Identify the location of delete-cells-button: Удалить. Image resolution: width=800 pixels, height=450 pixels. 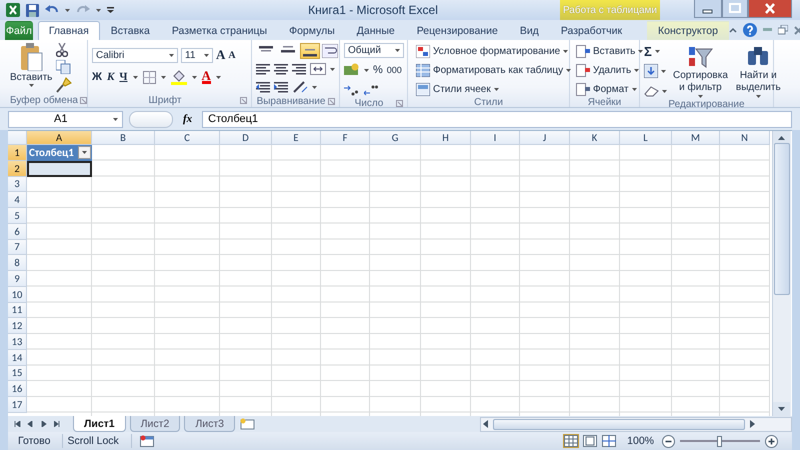
(610, 70).